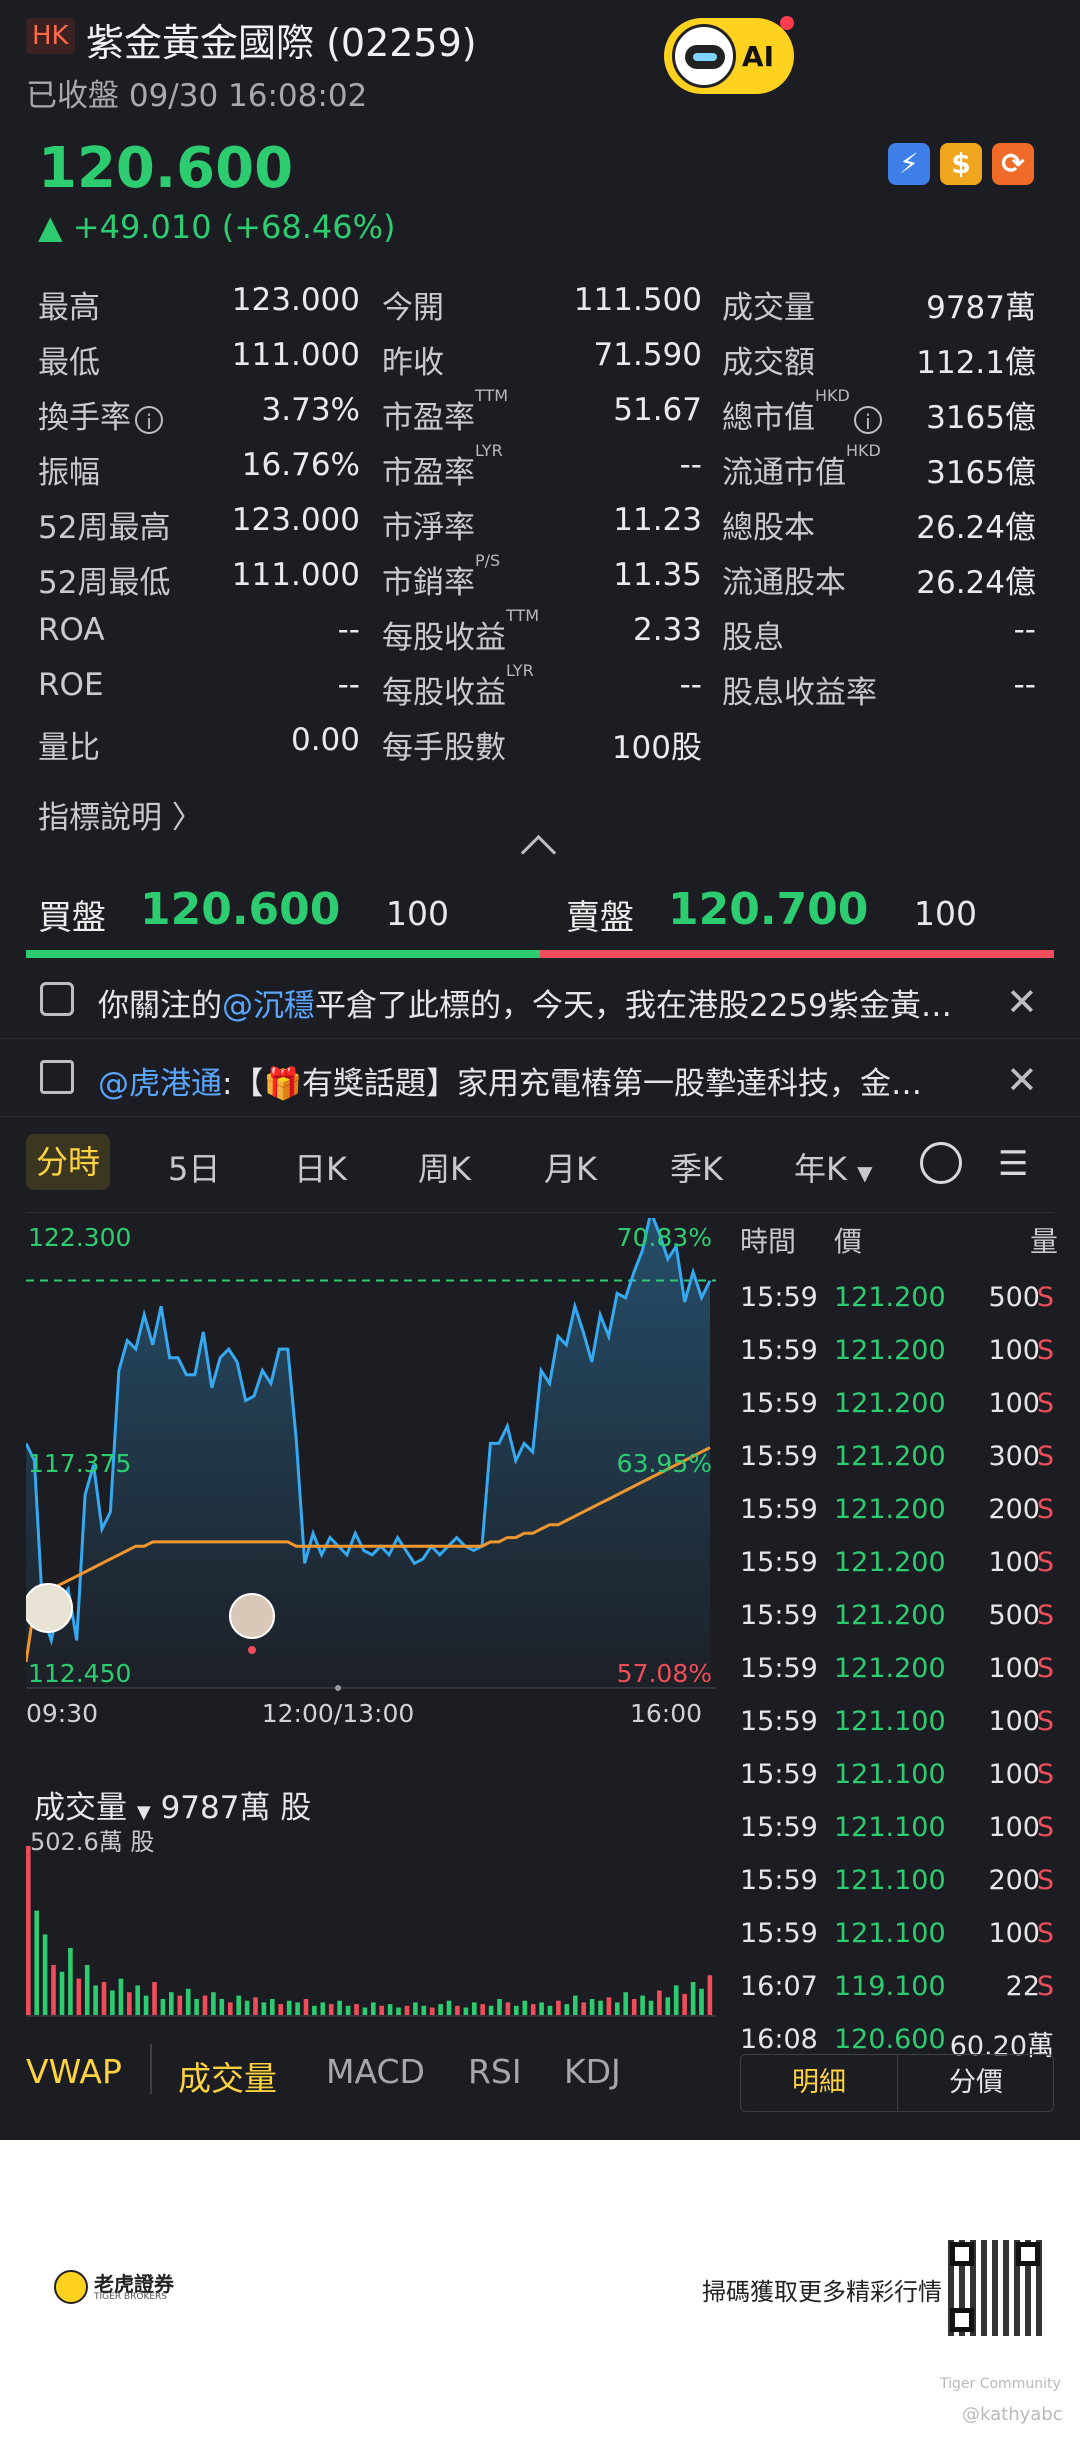 This screenshot has width=1080, height=2440. I want to click on stat-label-sup: TTM, so click(492, 395).